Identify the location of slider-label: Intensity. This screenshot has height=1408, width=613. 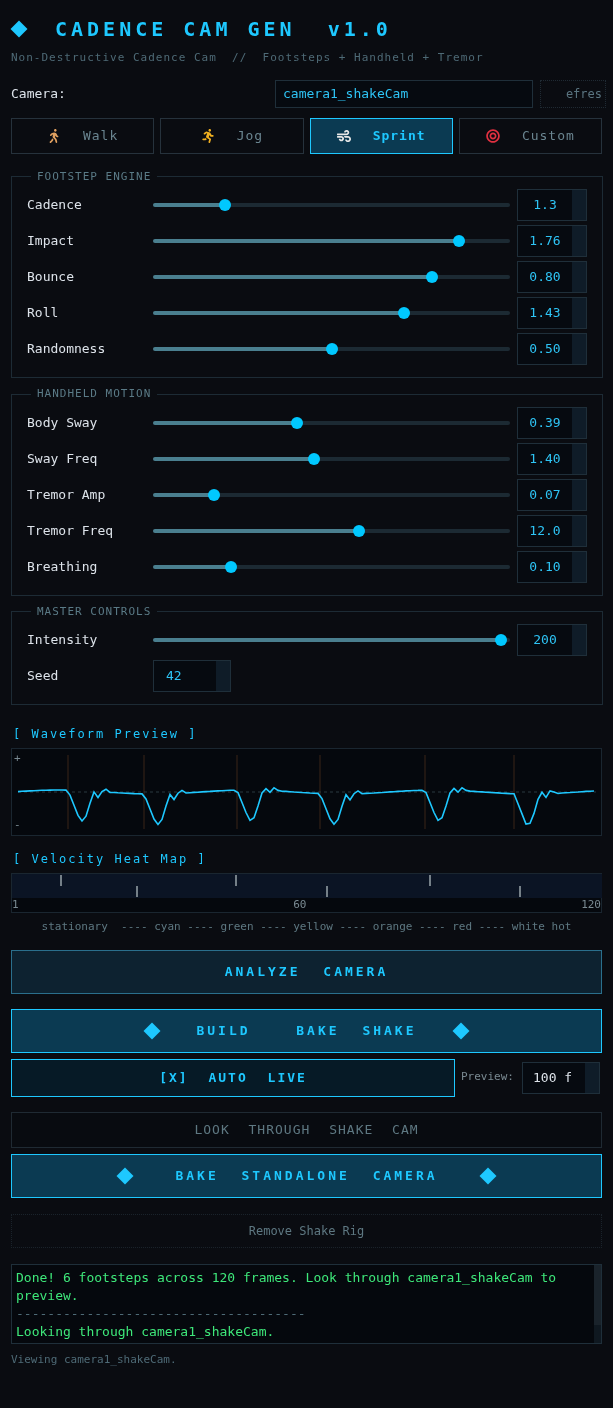
(63, 640).